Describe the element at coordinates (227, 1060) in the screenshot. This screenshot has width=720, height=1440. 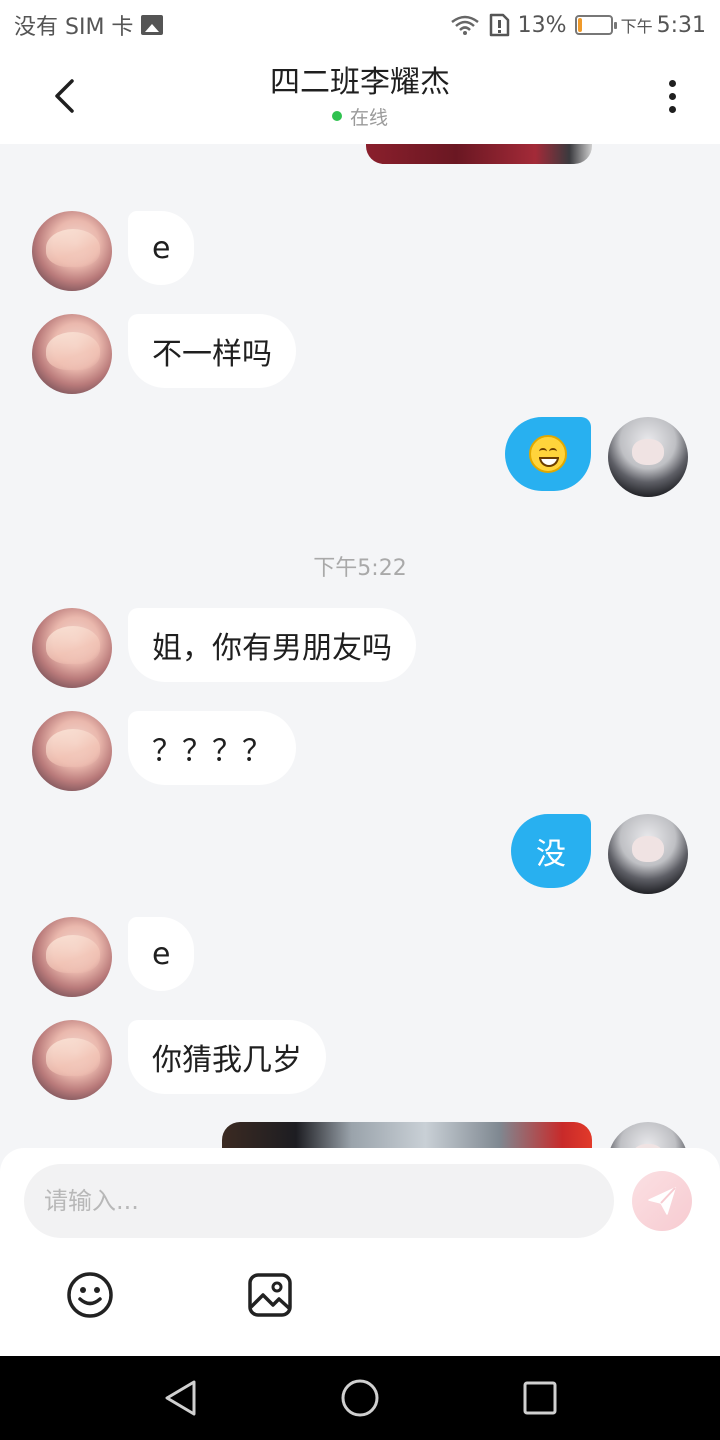
I see `message-text: 你猜我几岁` at that location.